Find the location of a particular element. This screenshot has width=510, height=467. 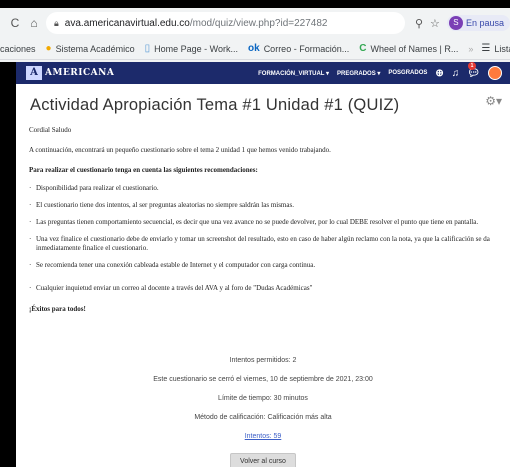

gear-icon: ⚙▾ is located at coordinates (493, 101).